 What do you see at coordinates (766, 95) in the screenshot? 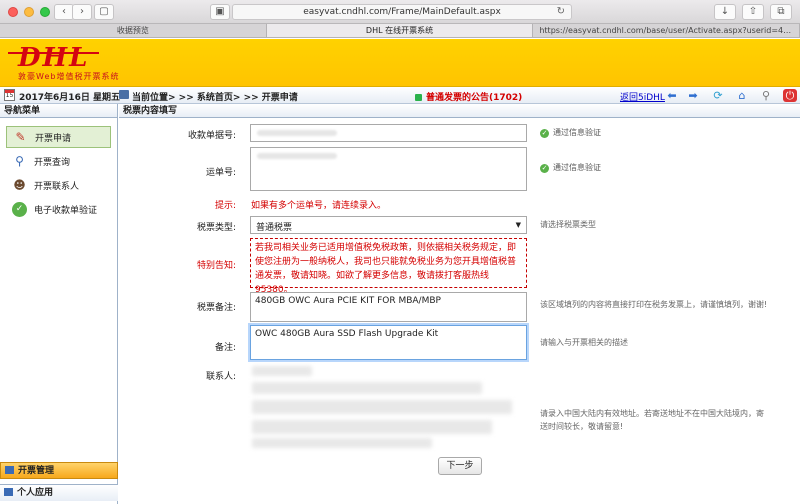
I see `search-icon: ⚲` at bounding box center [766, 95].